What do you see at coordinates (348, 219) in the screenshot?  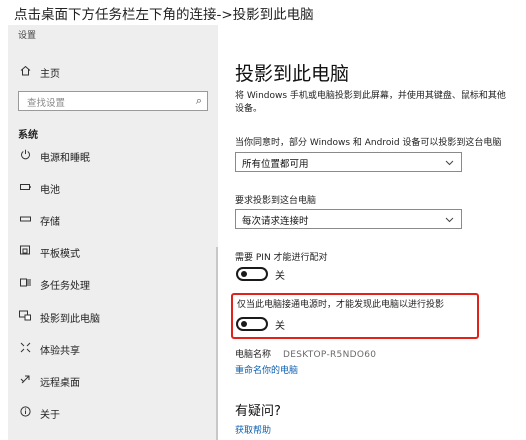 I see `ask-to-project-dropdown: 每次请求连接时` at bounding box center [348, 219].